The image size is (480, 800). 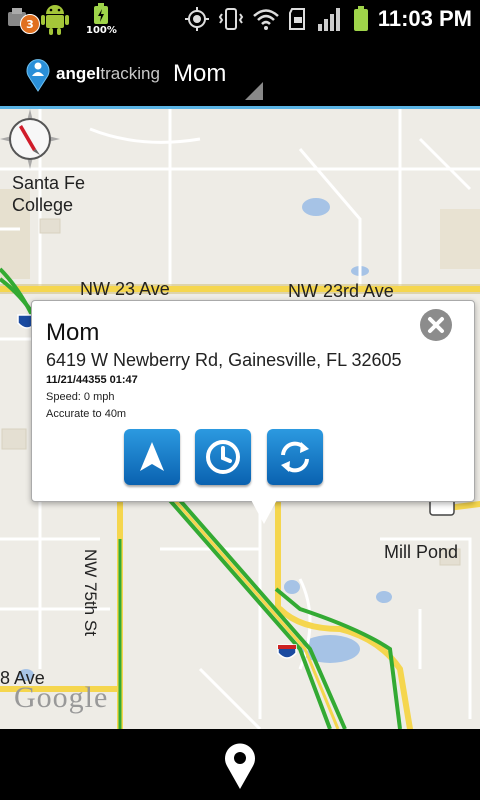 I want to click on angel-person-pin-icon, so click(x=38, y=75).